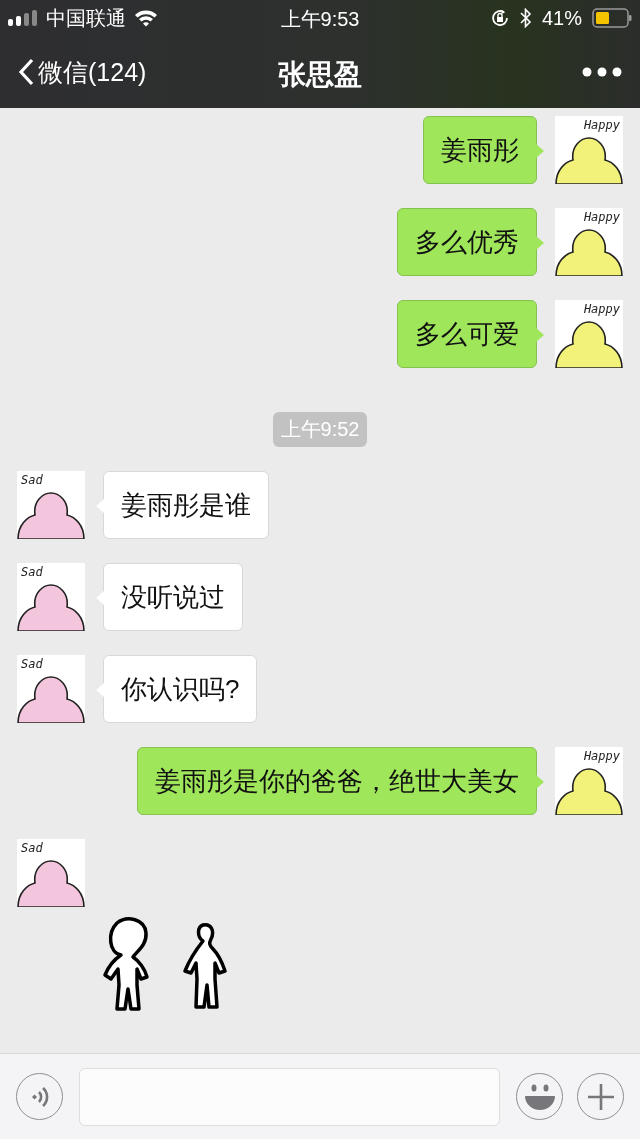  What do you see at coordinates (561, 18) in the screenshot?
I see `battery-percent: 41%` at bounding box center [561, 18].